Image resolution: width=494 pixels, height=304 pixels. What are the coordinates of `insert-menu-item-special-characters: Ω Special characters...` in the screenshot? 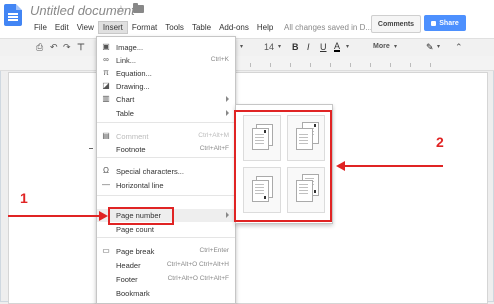 It's located at (166, 171).